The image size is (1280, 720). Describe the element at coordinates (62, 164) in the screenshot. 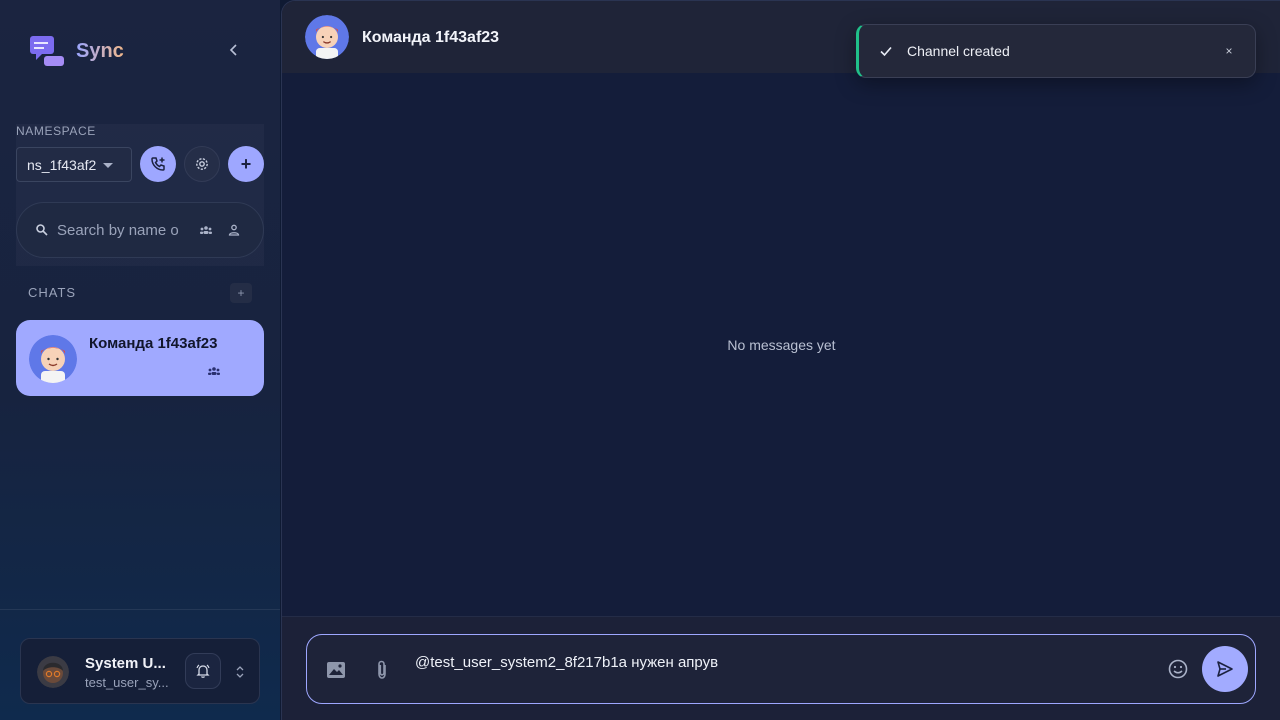

I see `namespace-value: ns_1f43af2` at that location.